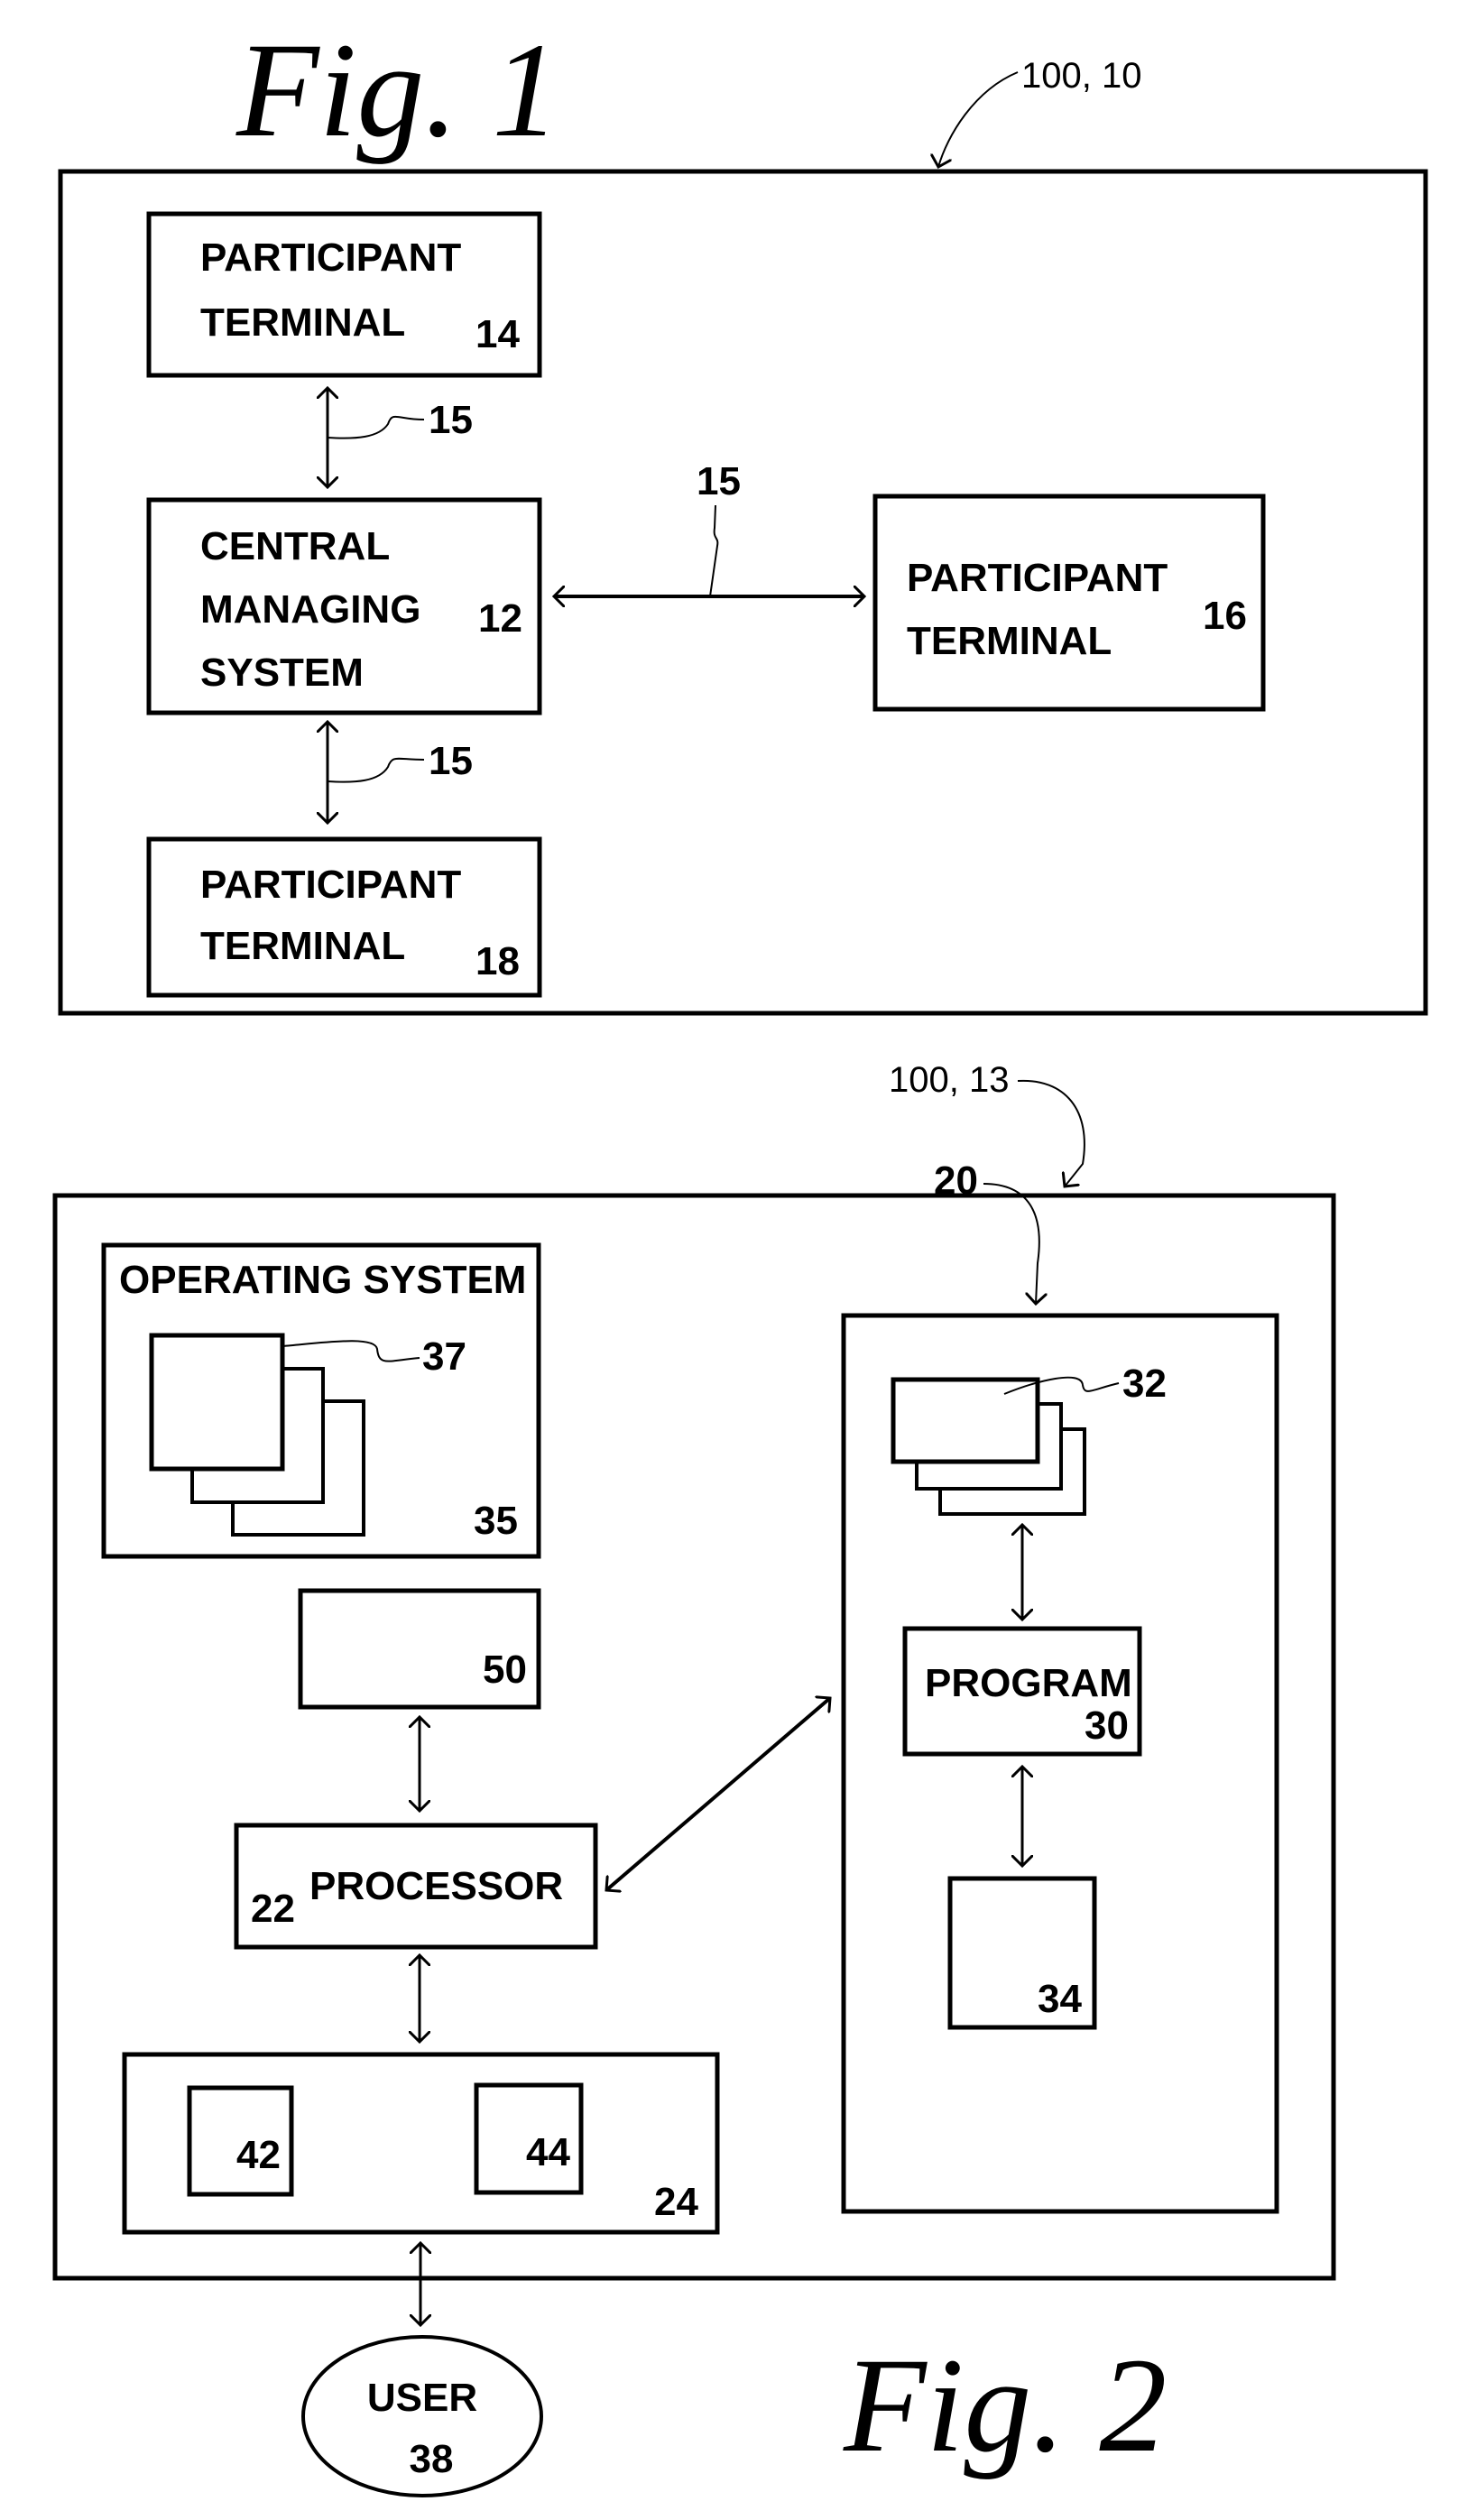 The height and width of the screenshot is (2520, 1477). I want to click on fig2-title: Fig. 2, so click(1005, 2405).